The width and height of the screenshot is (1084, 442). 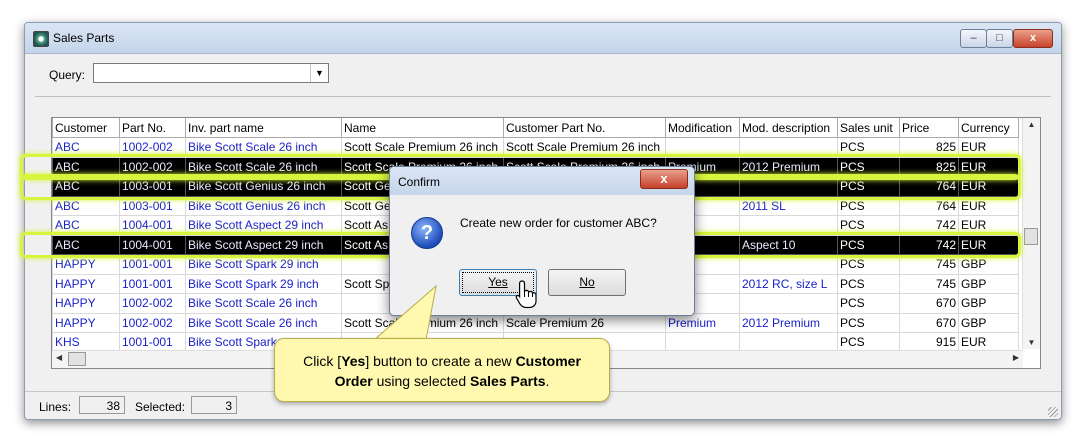 What do you see at coordinates (59, 357) in the screenshot?
I see `scroll-left-icon: ◀` at bounding box center [59, 357].